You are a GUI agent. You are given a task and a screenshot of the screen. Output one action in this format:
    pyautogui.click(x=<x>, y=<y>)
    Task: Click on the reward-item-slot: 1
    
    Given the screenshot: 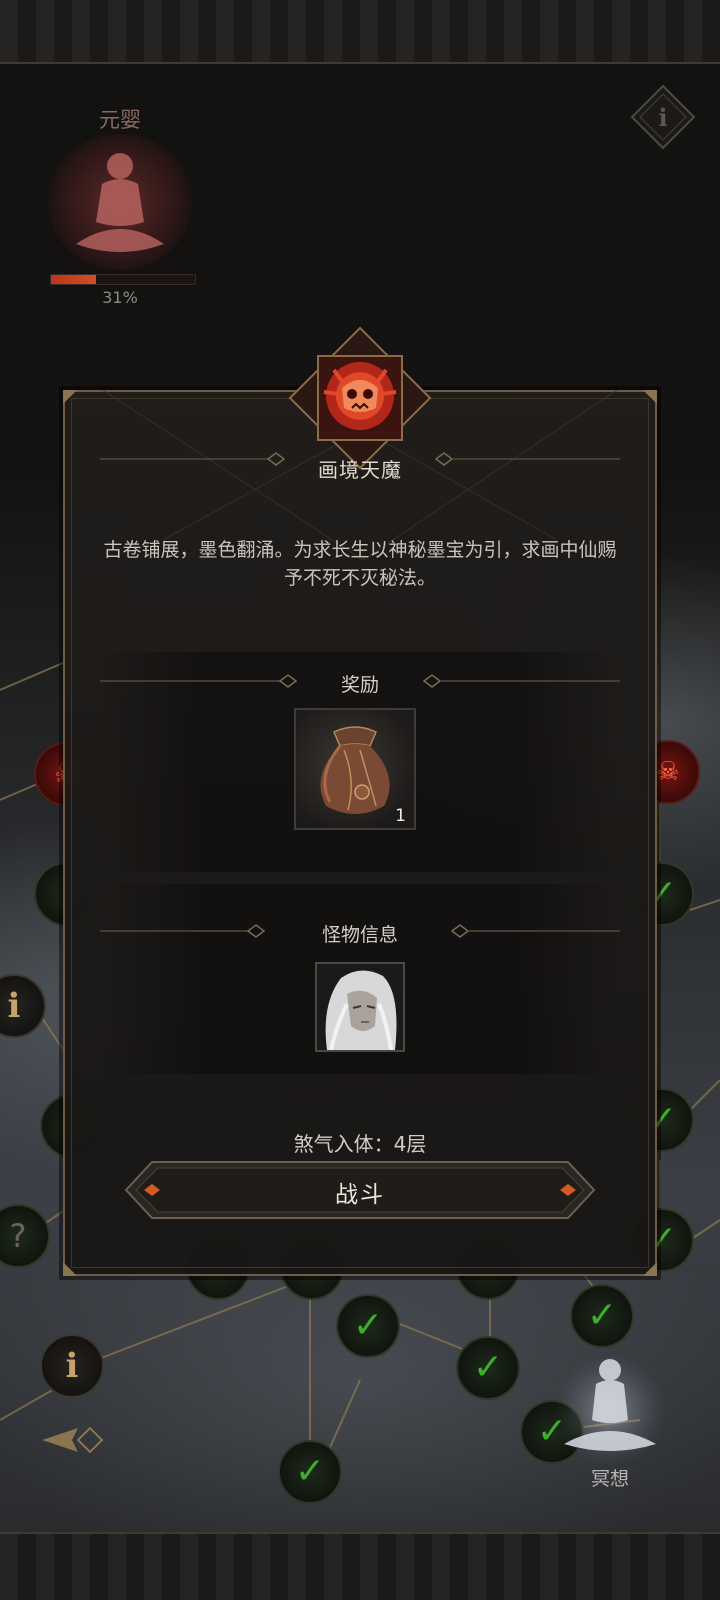 What is the action you would take?
    pyautogui.click(x=355, y=769)
    